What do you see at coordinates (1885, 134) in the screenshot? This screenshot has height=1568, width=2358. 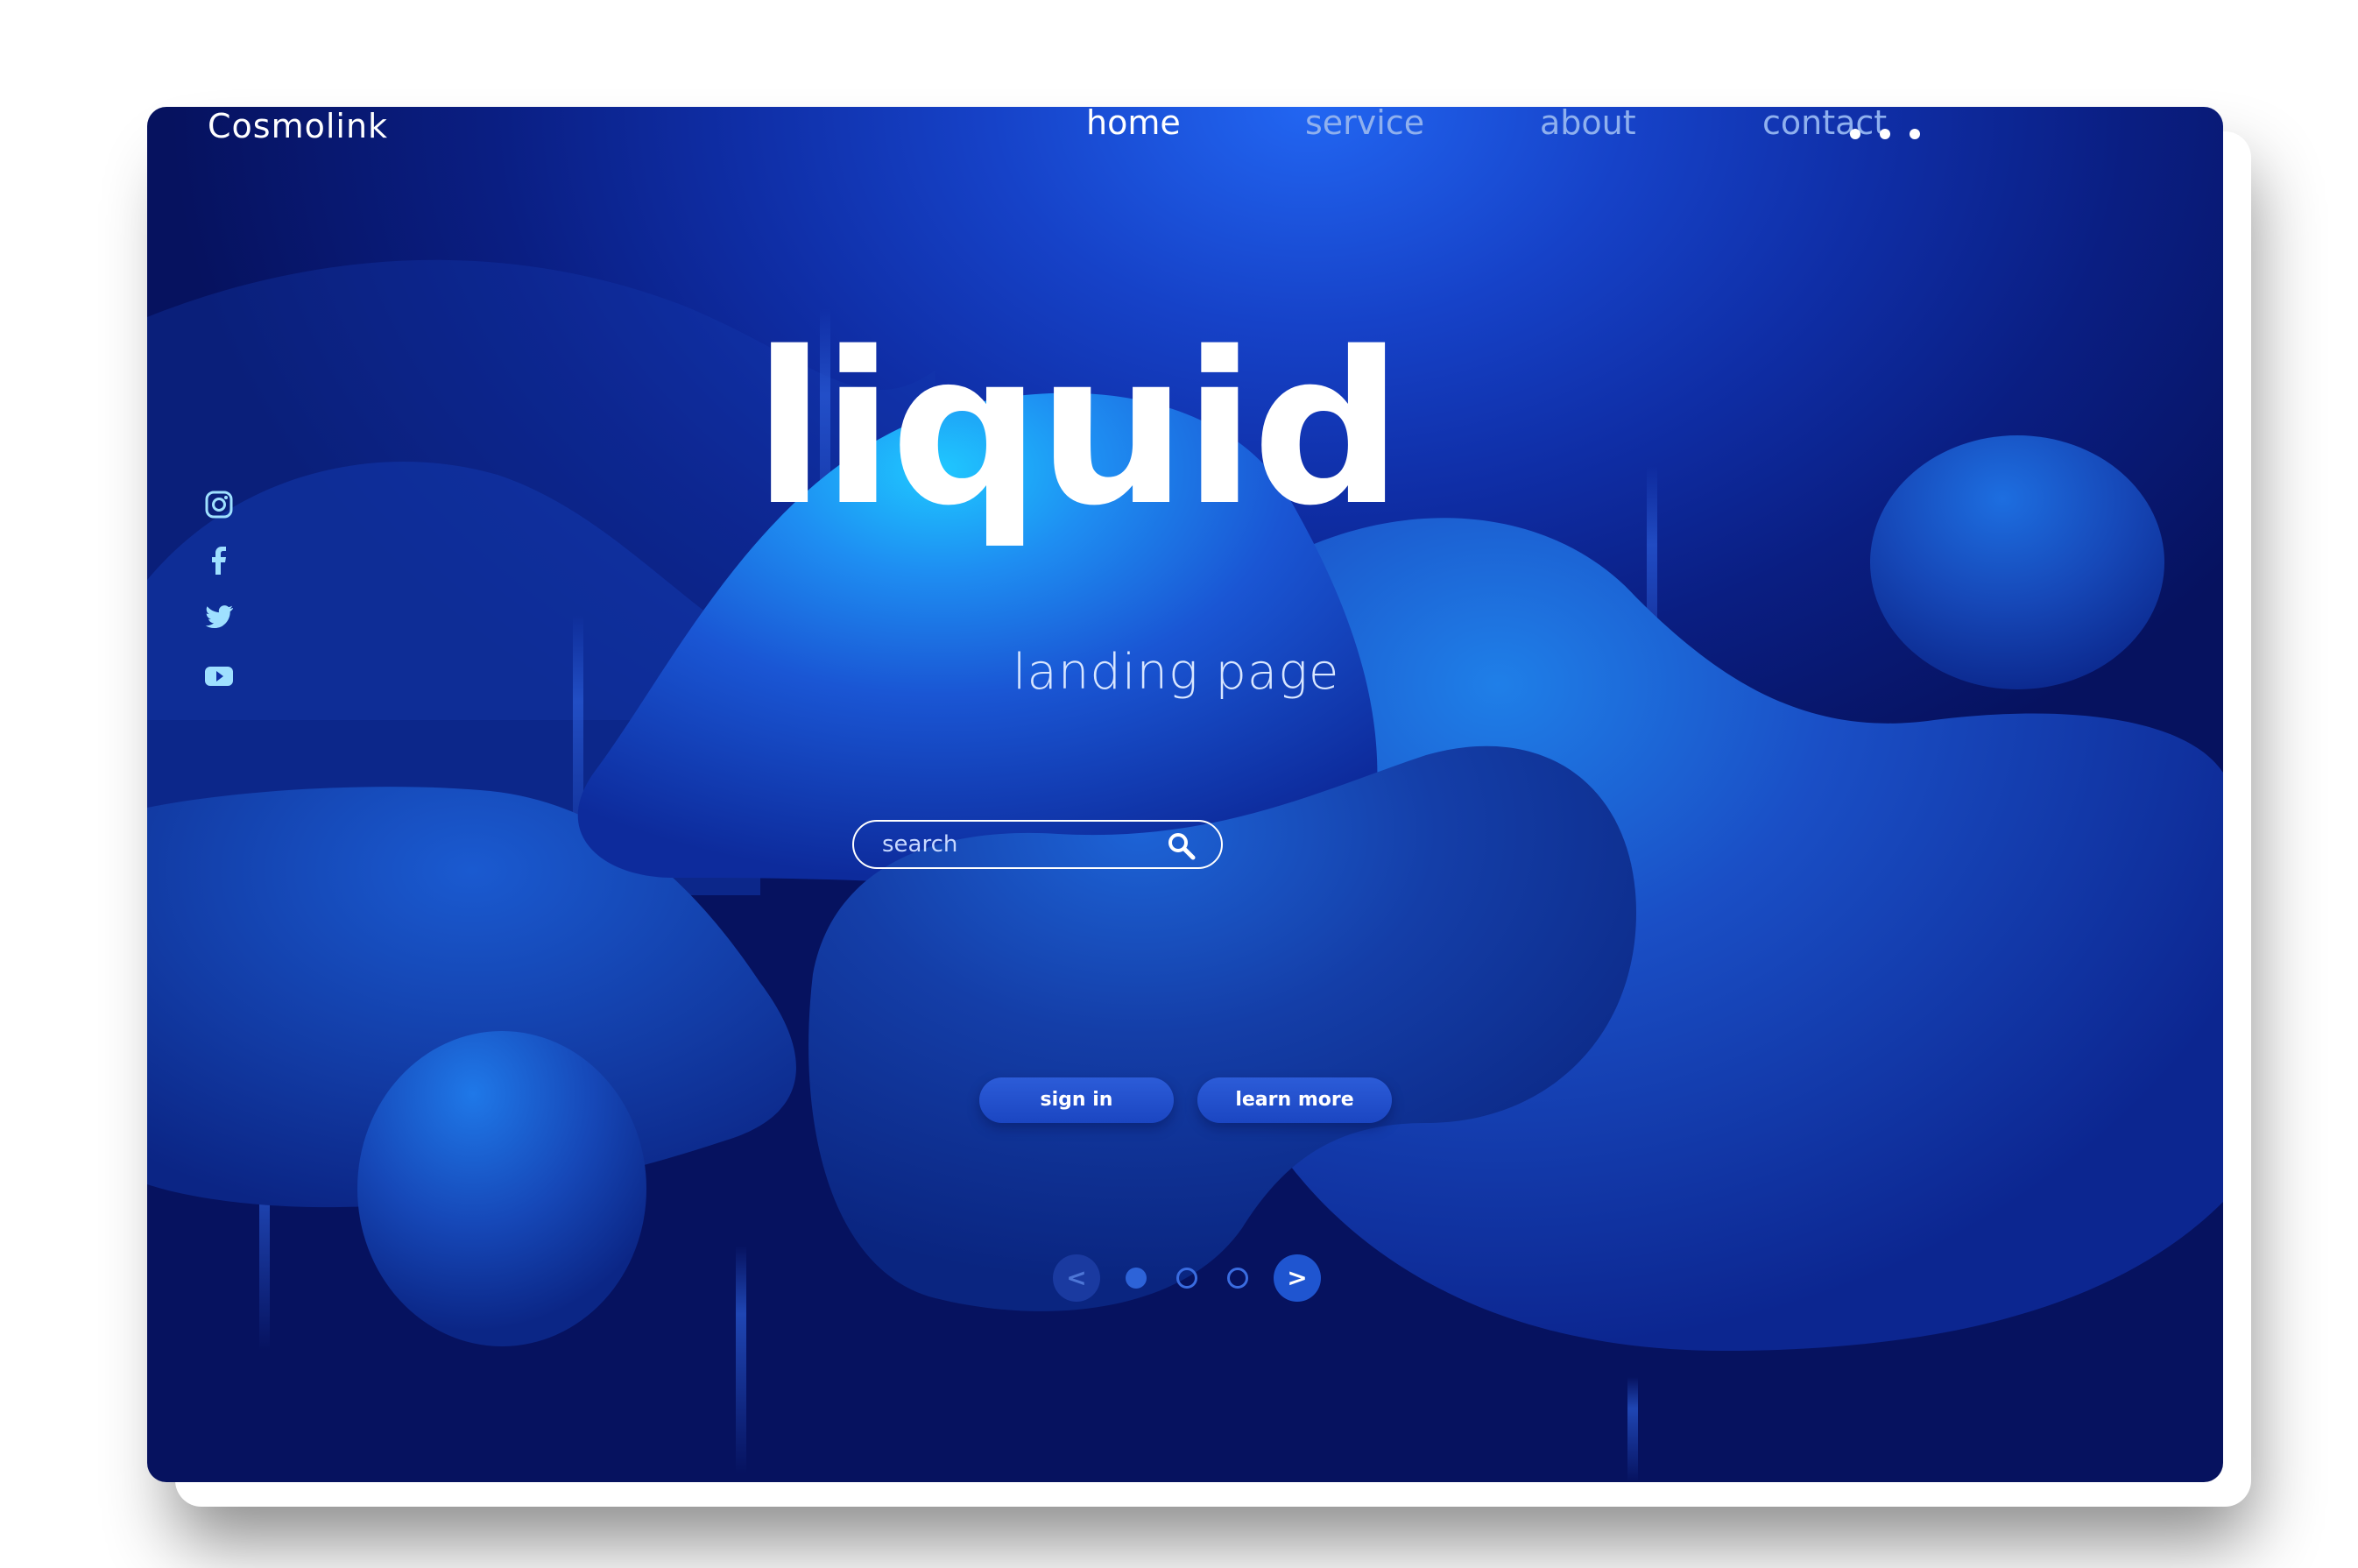 I see `more-horizontal-icon` at bounding box center [1885, 134].